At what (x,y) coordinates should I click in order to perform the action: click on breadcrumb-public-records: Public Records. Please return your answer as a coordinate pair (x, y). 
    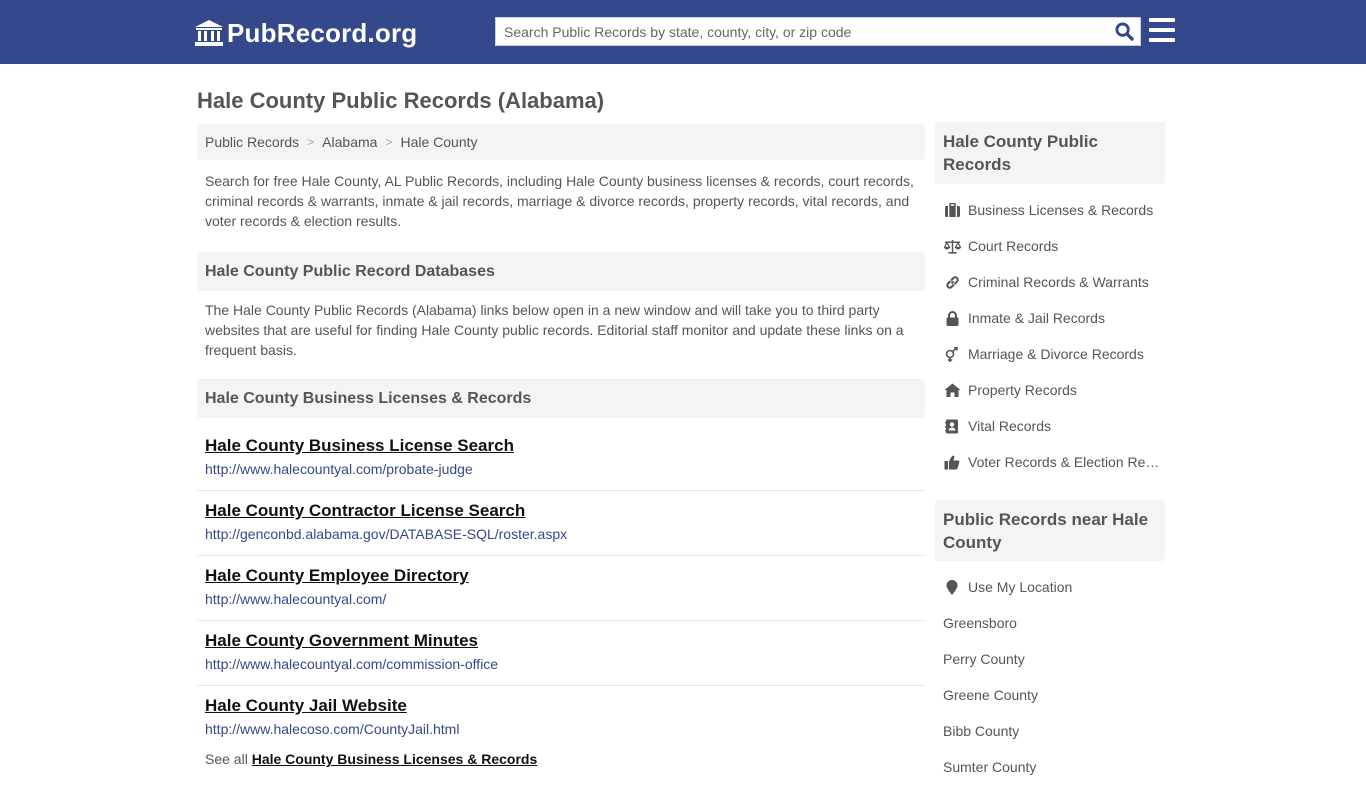
    Looking at the image, I should click on (252, 142).